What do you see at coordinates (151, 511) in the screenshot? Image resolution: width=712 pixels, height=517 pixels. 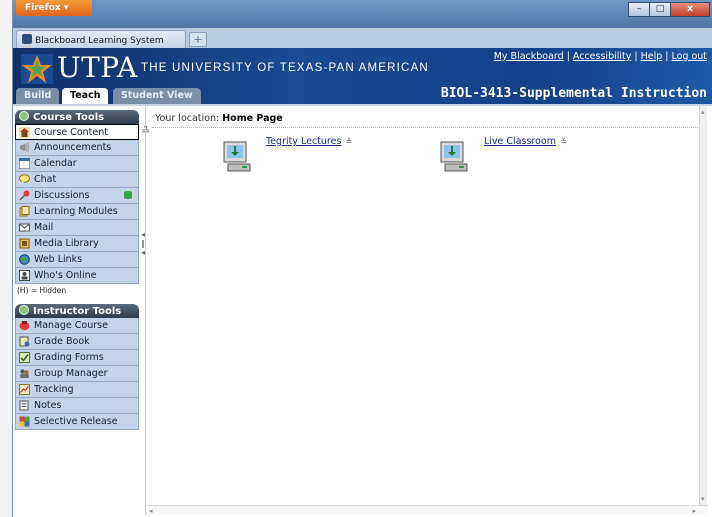 I see `scroll-left-arrow-icon: ◂` at bounding box center [151, 511].